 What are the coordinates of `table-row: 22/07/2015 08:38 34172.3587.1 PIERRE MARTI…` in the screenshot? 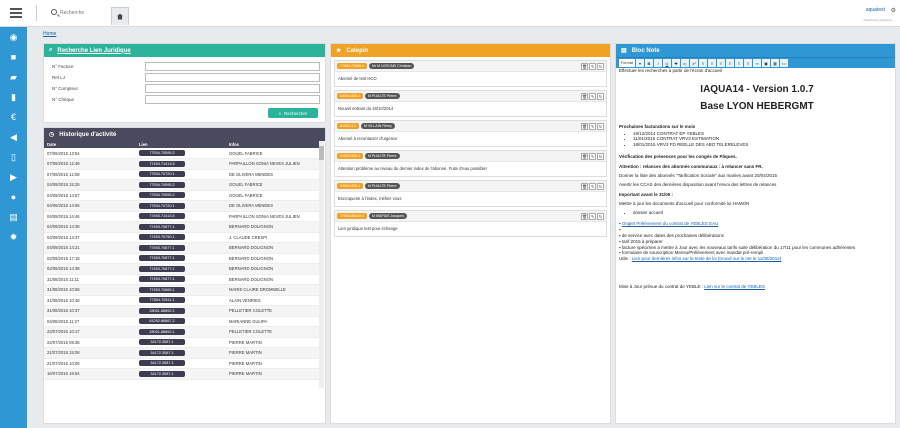 It's located at (182, 342).